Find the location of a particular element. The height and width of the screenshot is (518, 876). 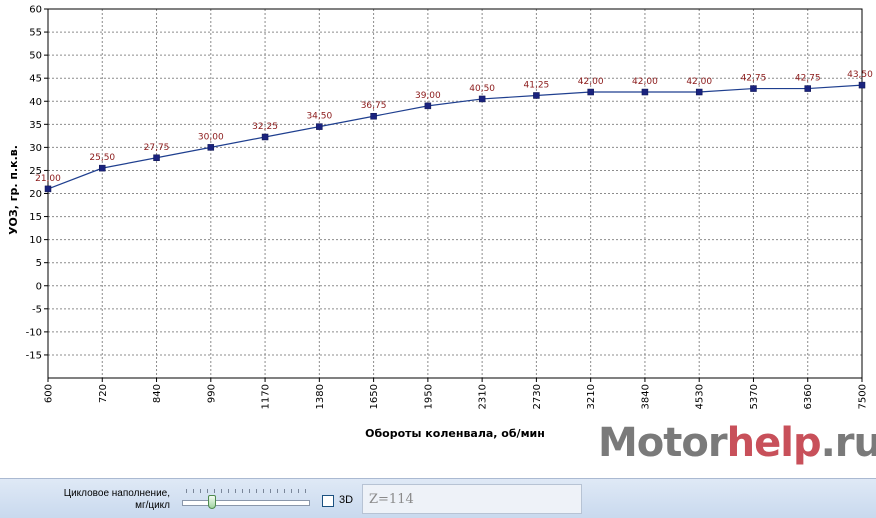

y-tick-label: 15 is located at coordinates (35, 217).